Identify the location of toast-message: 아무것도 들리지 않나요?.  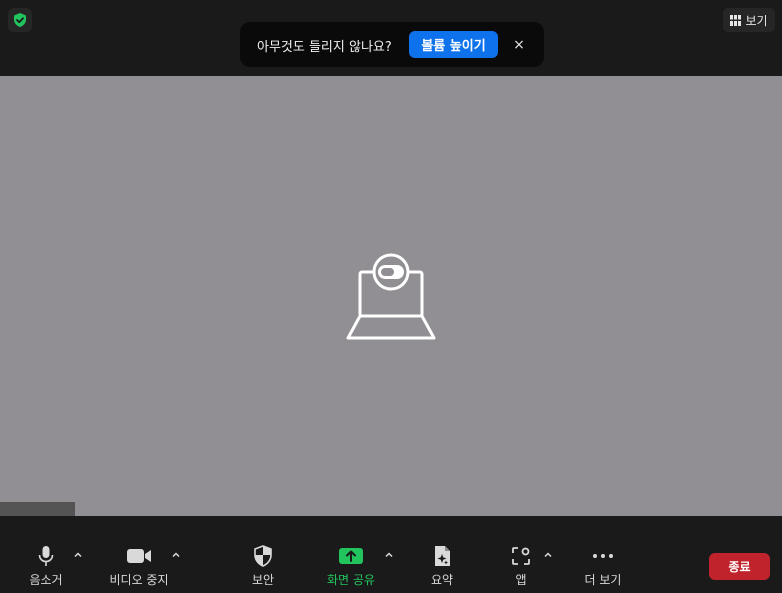
(324, 47).